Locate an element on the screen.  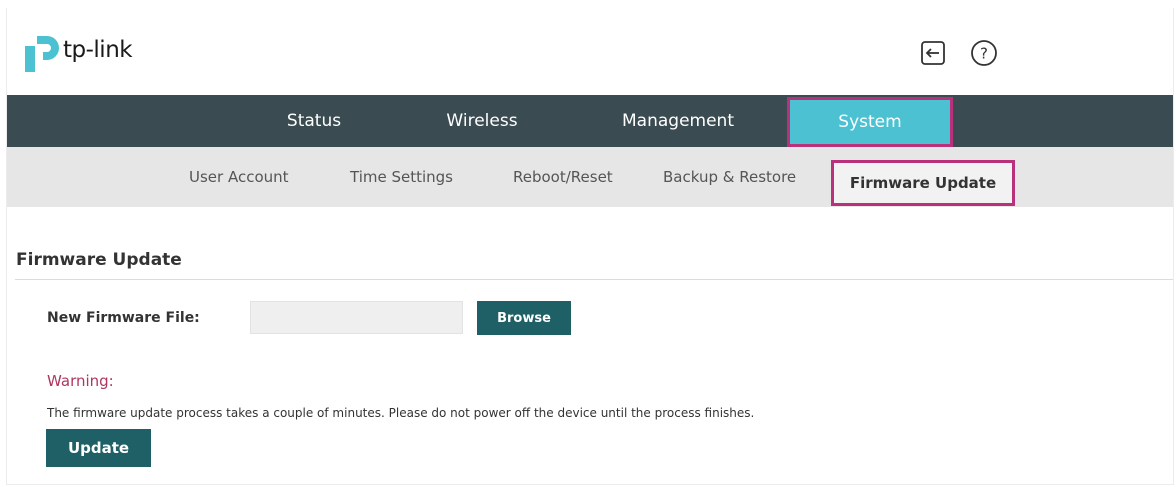
help-icon: ? is located at coordinates (984, 53).